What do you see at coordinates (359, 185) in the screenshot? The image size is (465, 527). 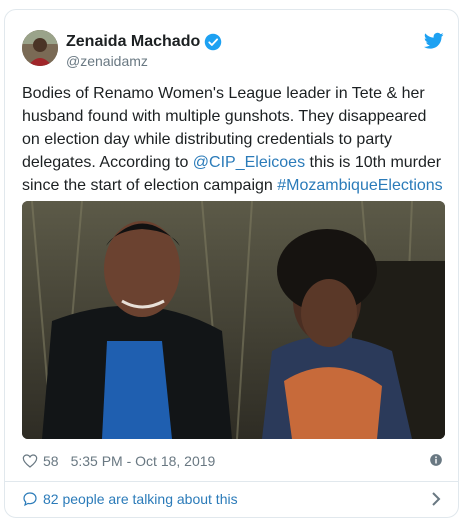 I see `hashtag-link: #MozambiqueElections` at bounding box center [359, 185].